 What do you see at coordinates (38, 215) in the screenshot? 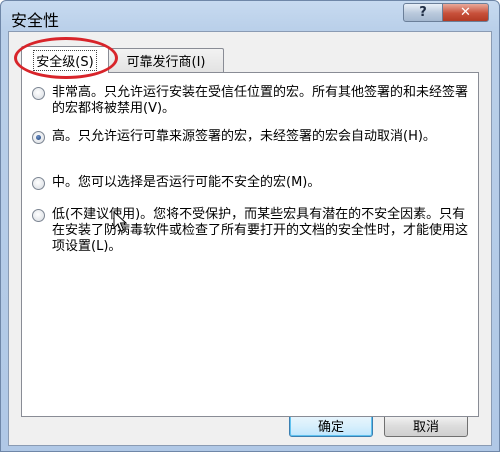
I see `radio-low` at bounding box center [38, 215].